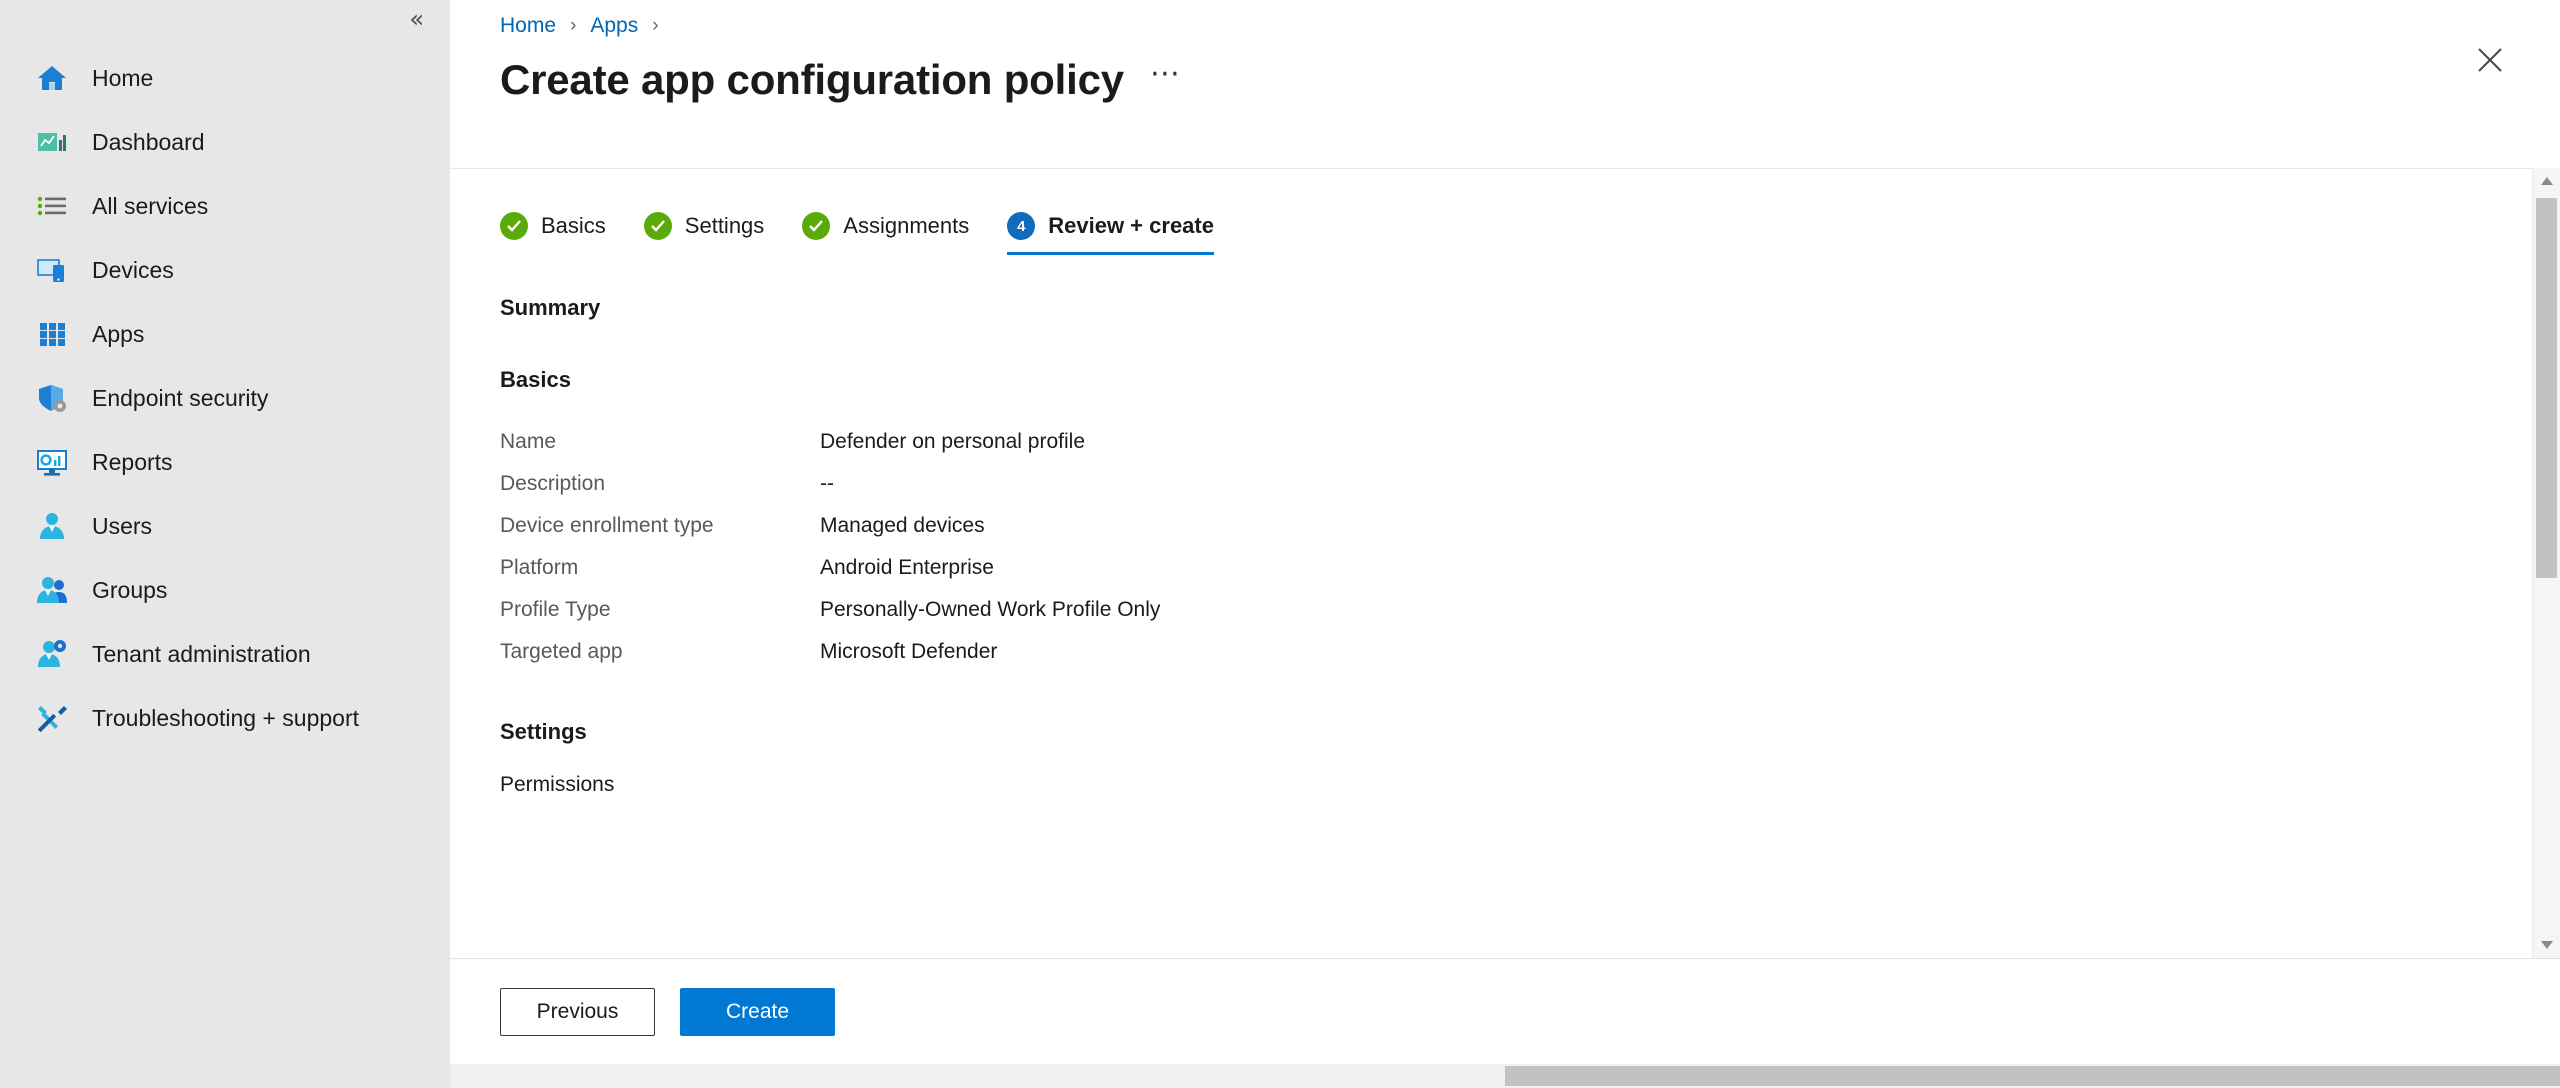  Describe the element at coordinates (757, 1011) in the screenshot. I see `create-button: Create` at that location.